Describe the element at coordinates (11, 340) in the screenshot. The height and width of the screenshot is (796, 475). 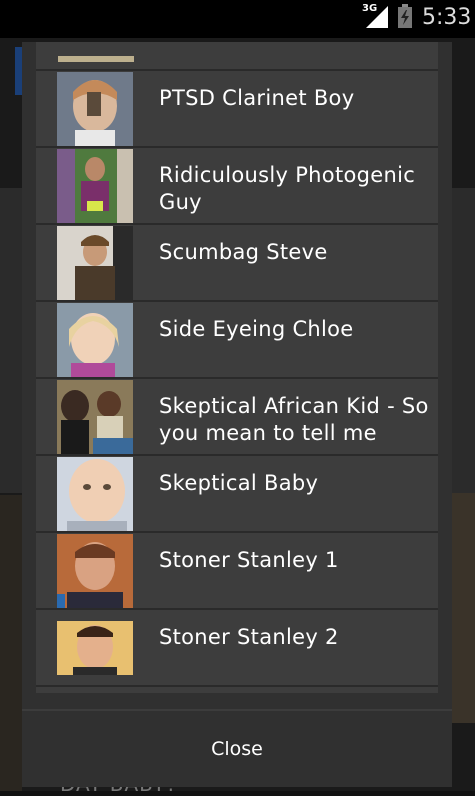
I see `background-image-left` at that location.